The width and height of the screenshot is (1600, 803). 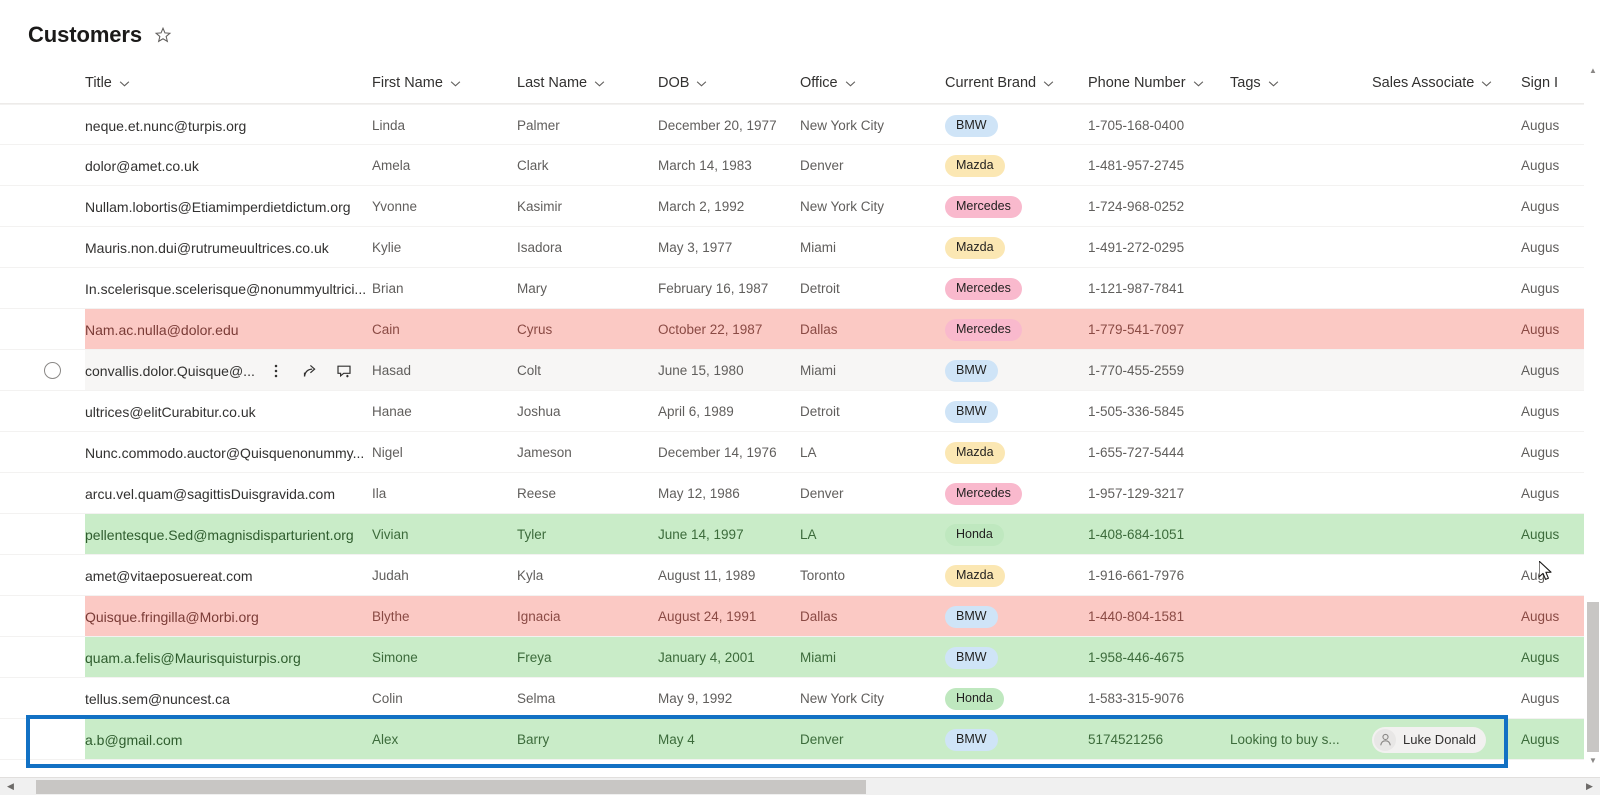 I want to click on cell-text: Mauris.non.dui@rutrumeuultrices.co.uk, so click(x=207, y=247).